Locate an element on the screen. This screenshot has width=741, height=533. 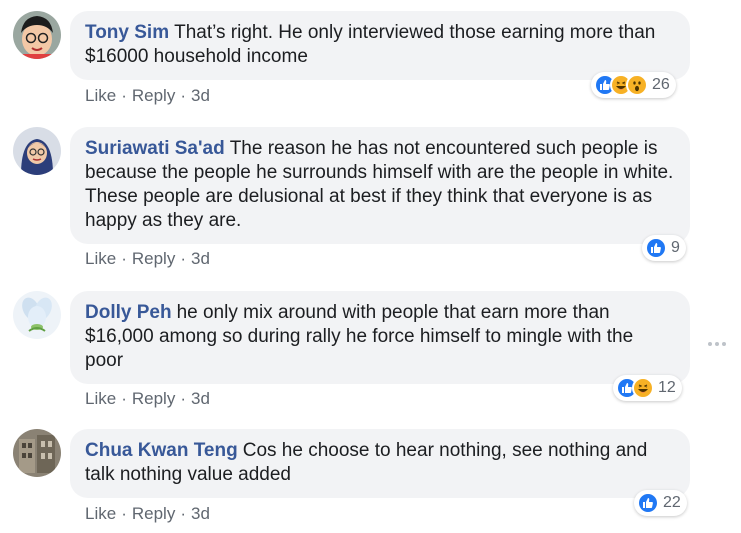
reaction-count: 22 is located at coordinates (672, 502).